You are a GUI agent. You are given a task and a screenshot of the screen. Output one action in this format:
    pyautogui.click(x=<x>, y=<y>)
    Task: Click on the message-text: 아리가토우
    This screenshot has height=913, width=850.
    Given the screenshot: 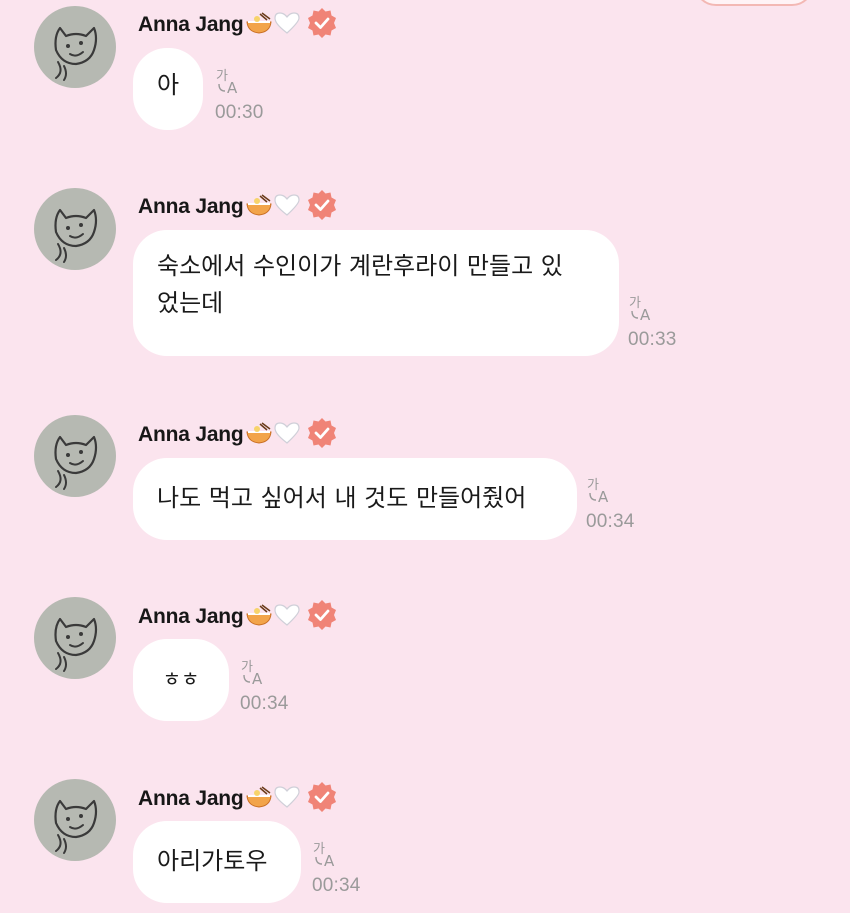 What is the action you would take?
    pyautogui.click(x=212, y=861)
    